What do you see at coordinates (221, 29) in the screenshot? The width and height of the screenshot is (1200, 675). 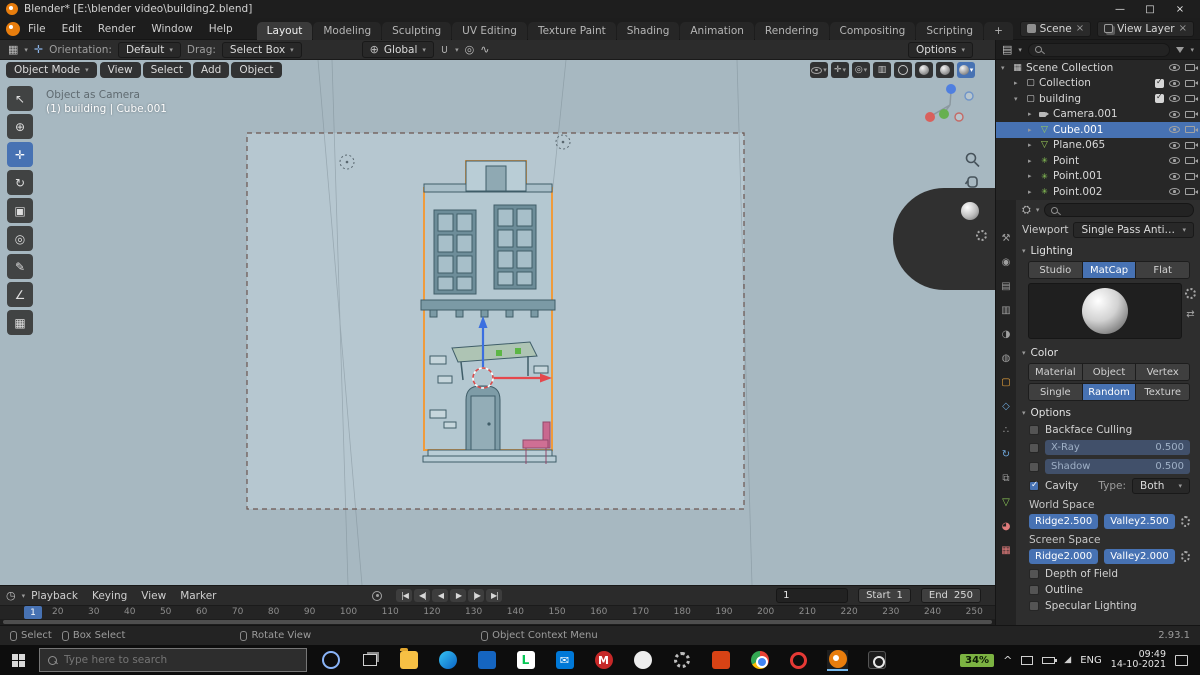 I see `menu-item: Help` at bounding box center [221, 29].